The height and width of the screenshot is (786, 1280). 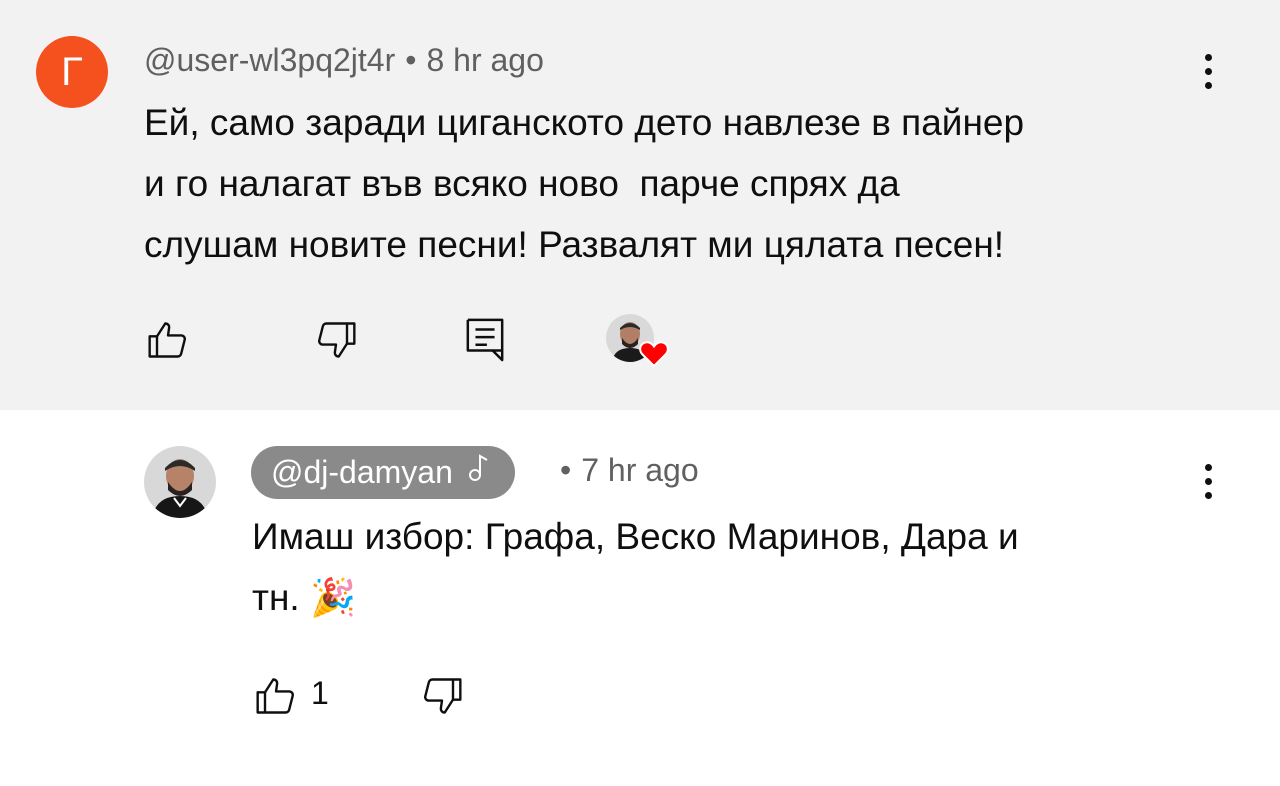 I want to click on channel-owner-badge: @dj-damyan, so click(x=383, y=472).